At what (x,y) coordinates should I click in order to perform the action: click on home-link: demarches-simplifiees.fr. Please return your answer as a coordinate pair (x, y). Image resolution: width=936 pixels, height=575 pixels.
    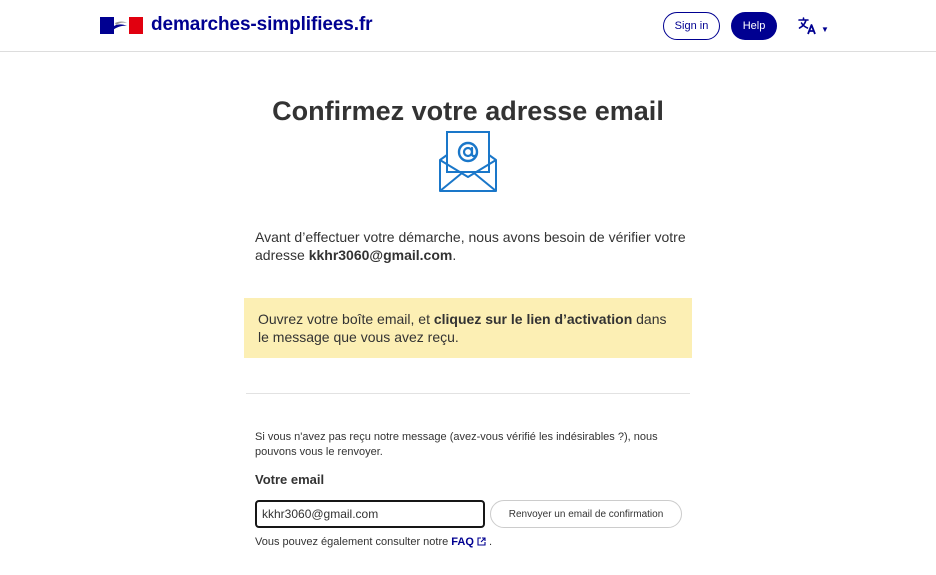
    Looking at the image, I should click on (236, 25).